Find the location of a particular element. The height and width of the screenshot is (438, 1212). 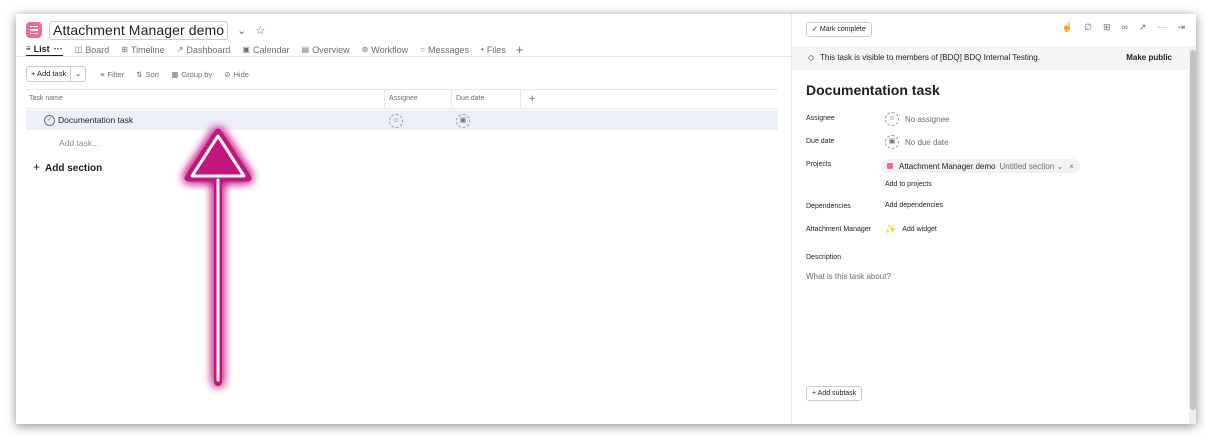

dashboard-icon: ↗ is located at coordinates (180, 49).